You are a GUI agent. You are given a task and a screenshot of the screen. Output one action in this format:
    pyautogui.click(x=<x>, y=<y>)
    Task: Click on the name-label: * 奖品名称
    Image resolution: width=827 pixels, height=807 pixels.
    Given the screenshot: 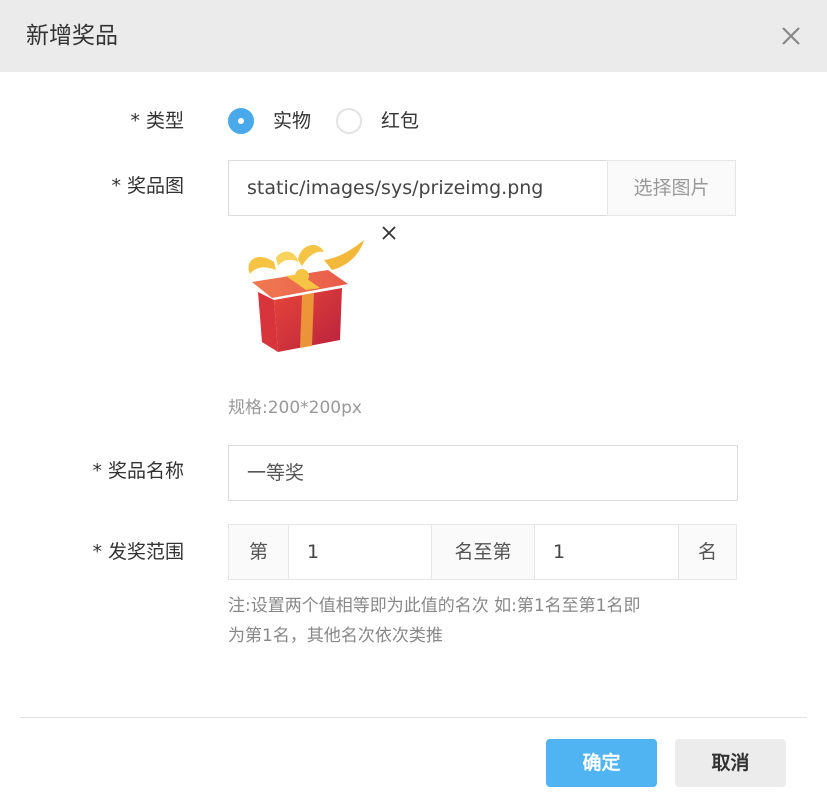 What is the action you would take?
    pyautogui.click(x=92, y=471)
    